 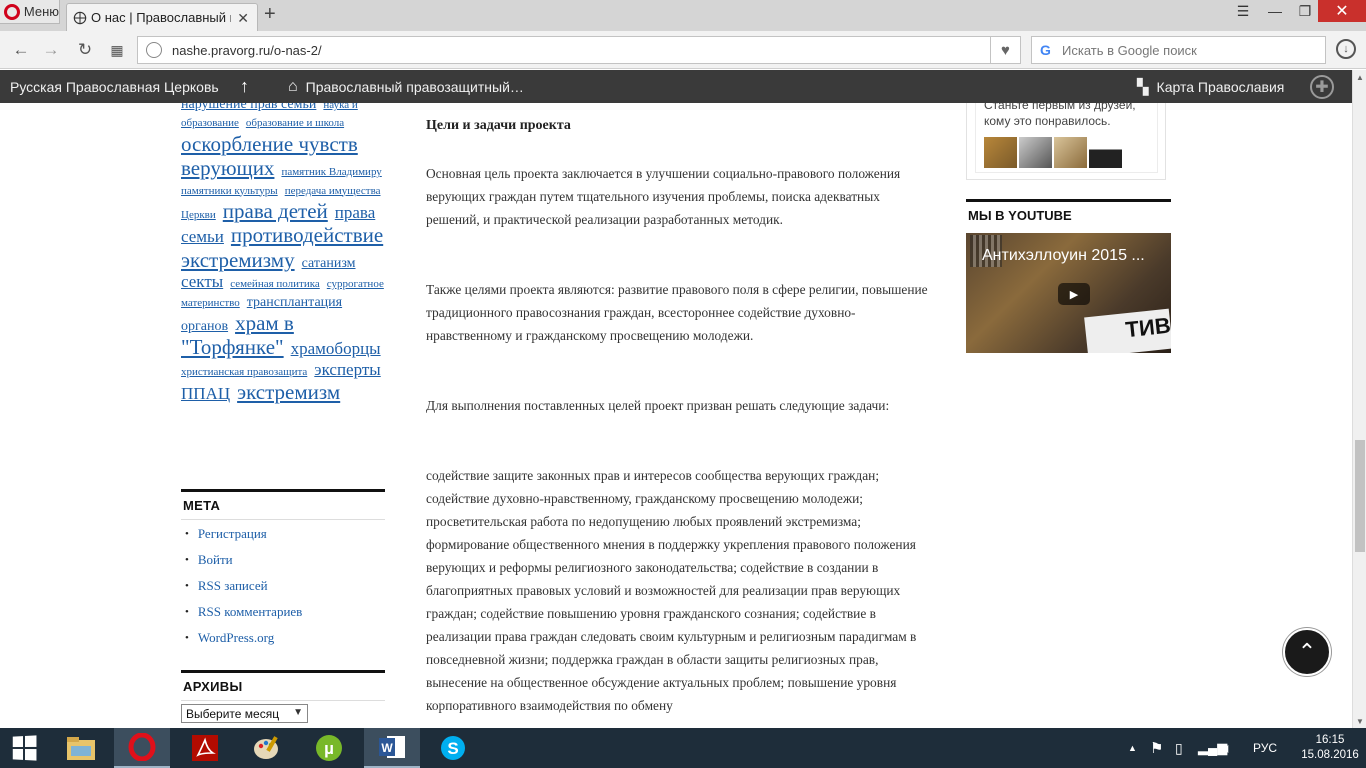 What do you see at coordinates (1307, 652) in the screenshot?
I see `scroll-to-top-button: ⌃` at bounding box center [1307, 652].